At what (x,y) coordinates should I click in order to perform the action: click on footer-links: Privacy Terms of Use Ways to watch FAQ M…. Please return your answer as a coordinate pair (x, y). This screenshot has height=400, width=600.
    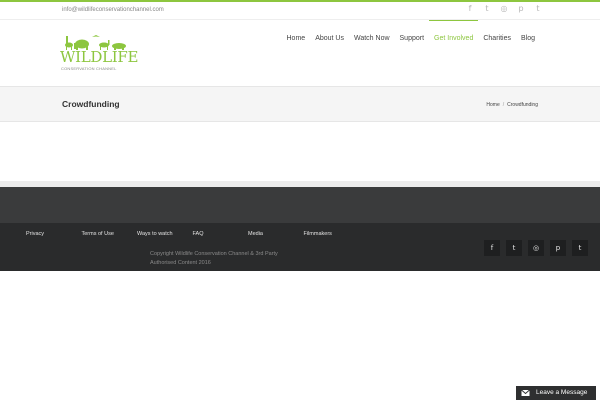
    Looking at the image, I should click on (192, 234).